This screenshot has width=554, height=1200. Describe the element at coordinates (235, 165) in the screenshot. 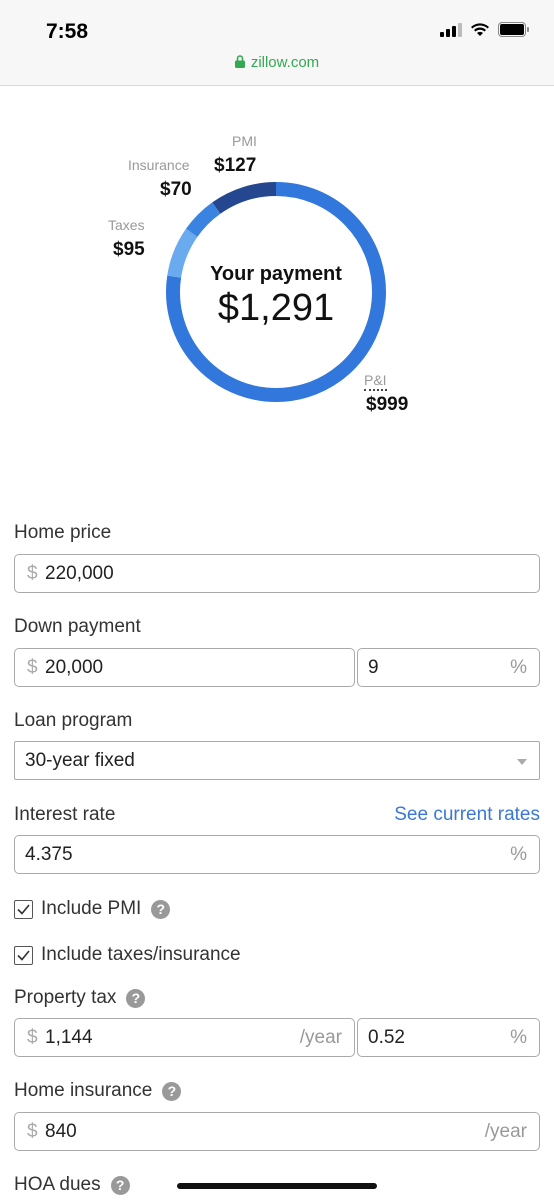

I see `pmi-value: $127` at that location.